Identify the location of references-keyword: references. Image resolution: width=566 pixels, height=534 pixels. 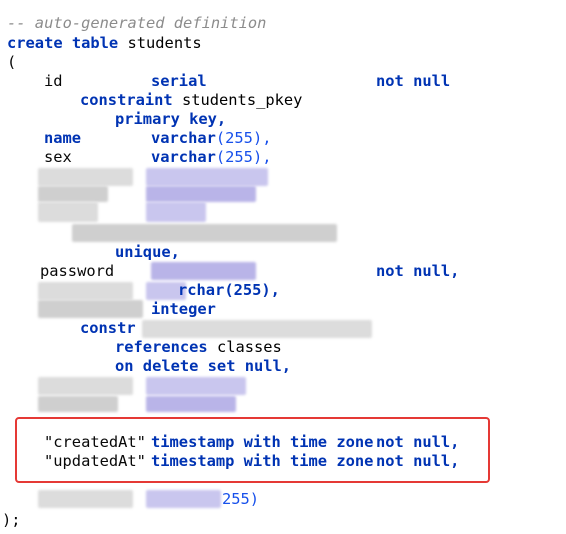
(161, 347).